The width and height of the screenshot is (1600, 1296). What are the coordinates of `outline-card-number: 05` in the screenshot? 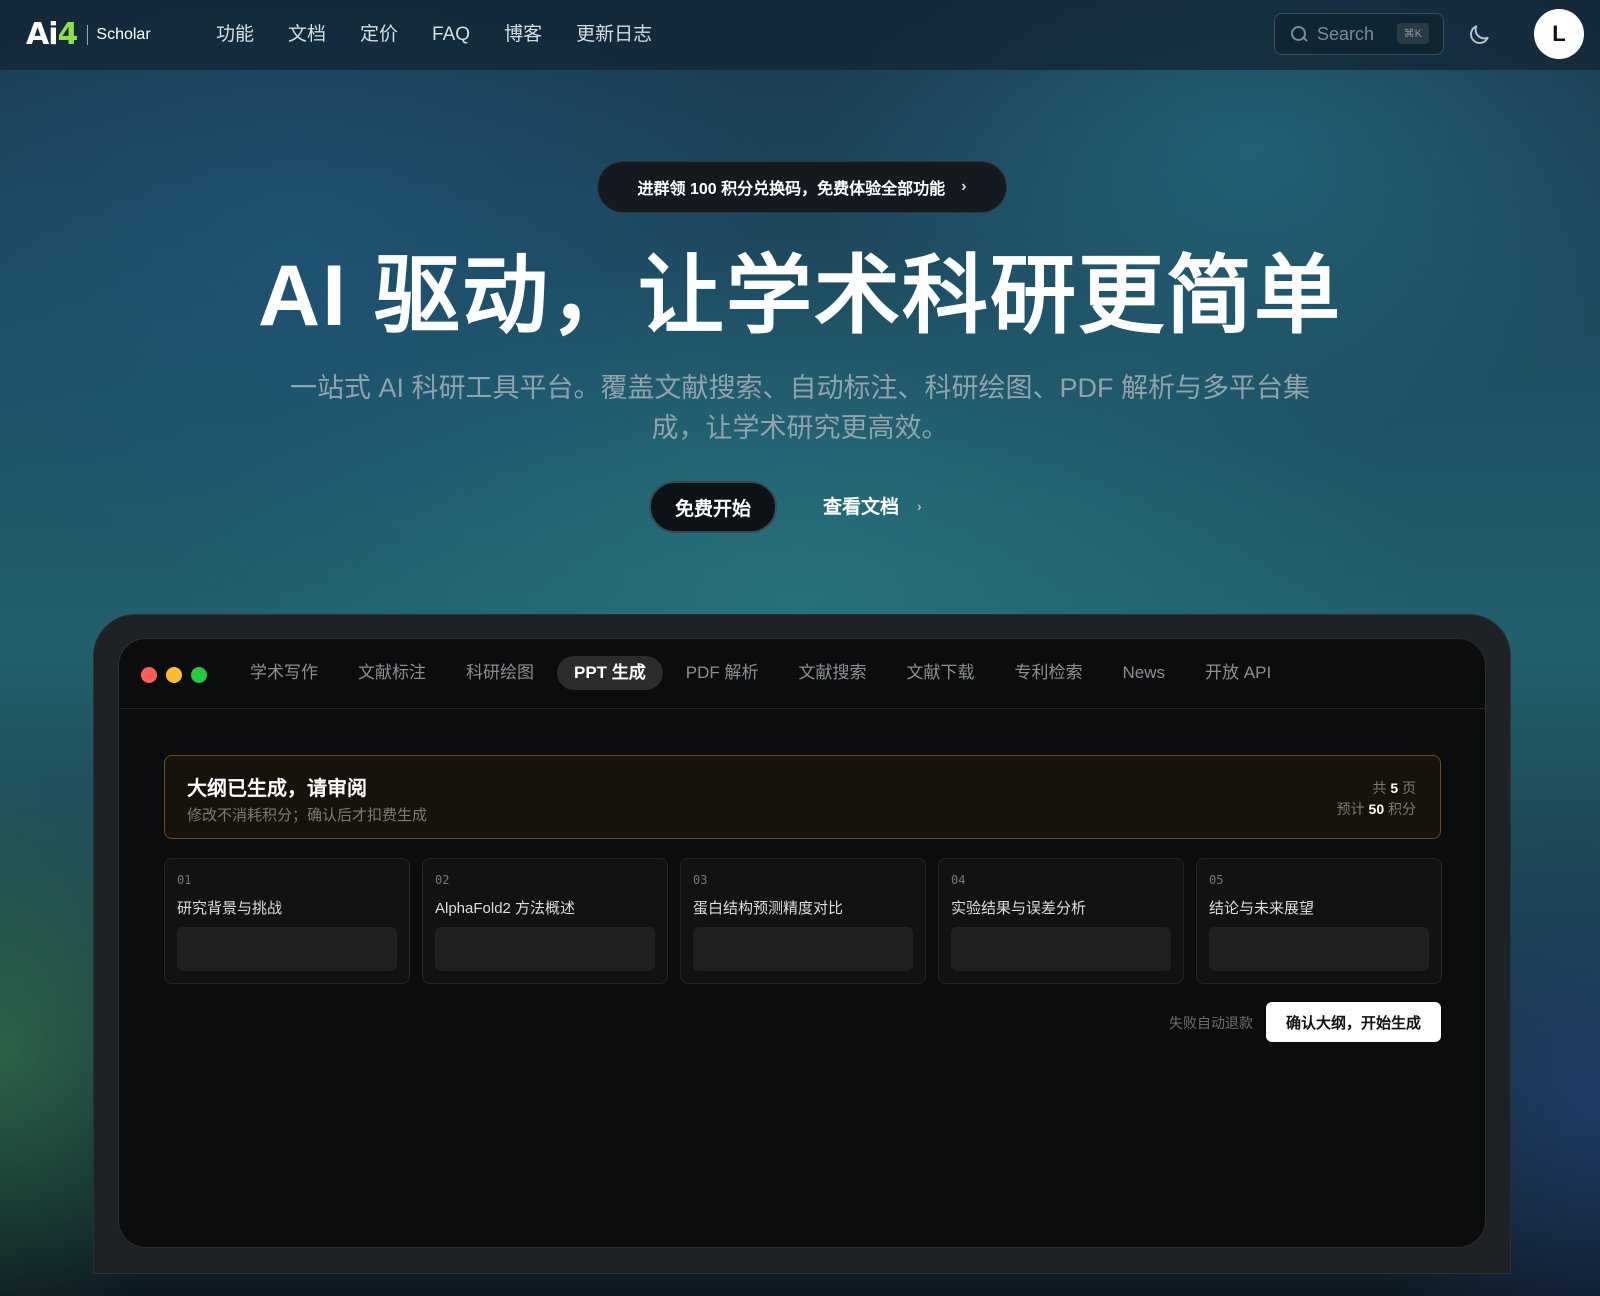 It's located at (1216, 880).